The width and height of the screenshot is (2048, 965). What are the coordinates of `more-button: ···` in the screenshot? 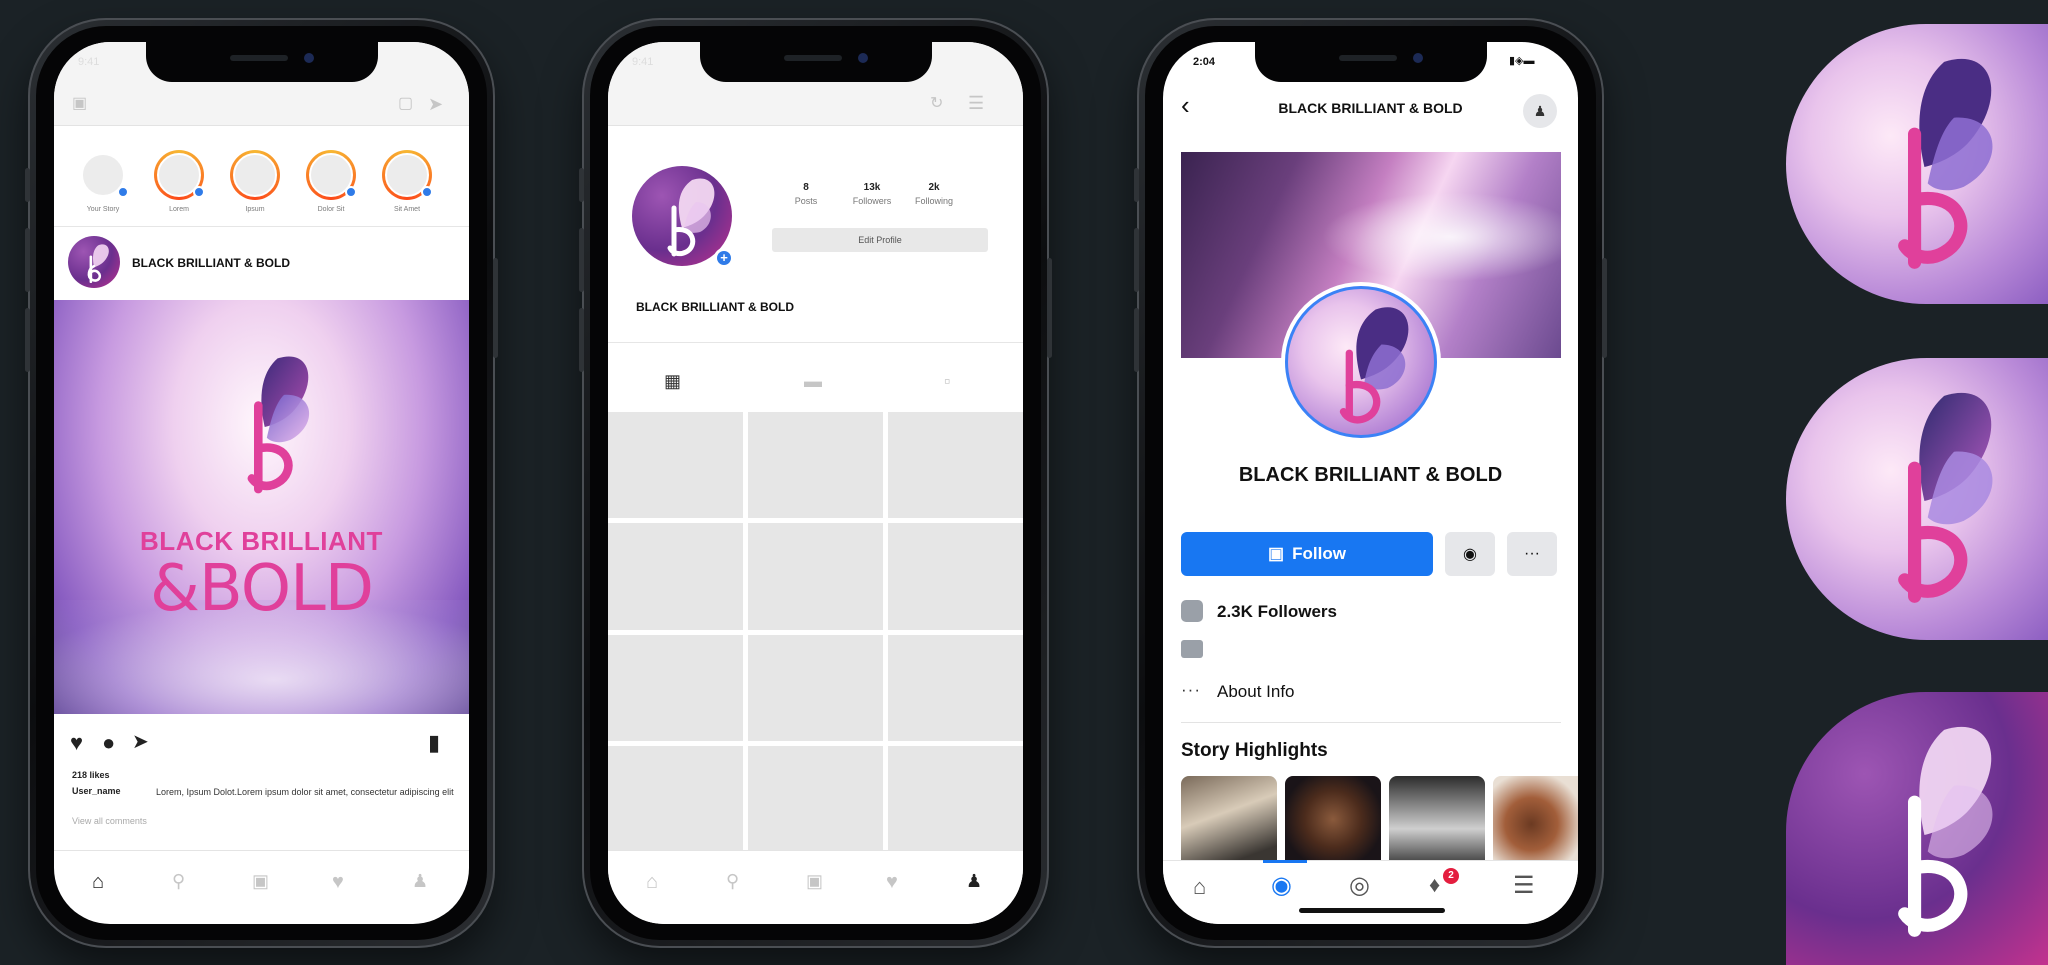 It's located at (1532, 554).